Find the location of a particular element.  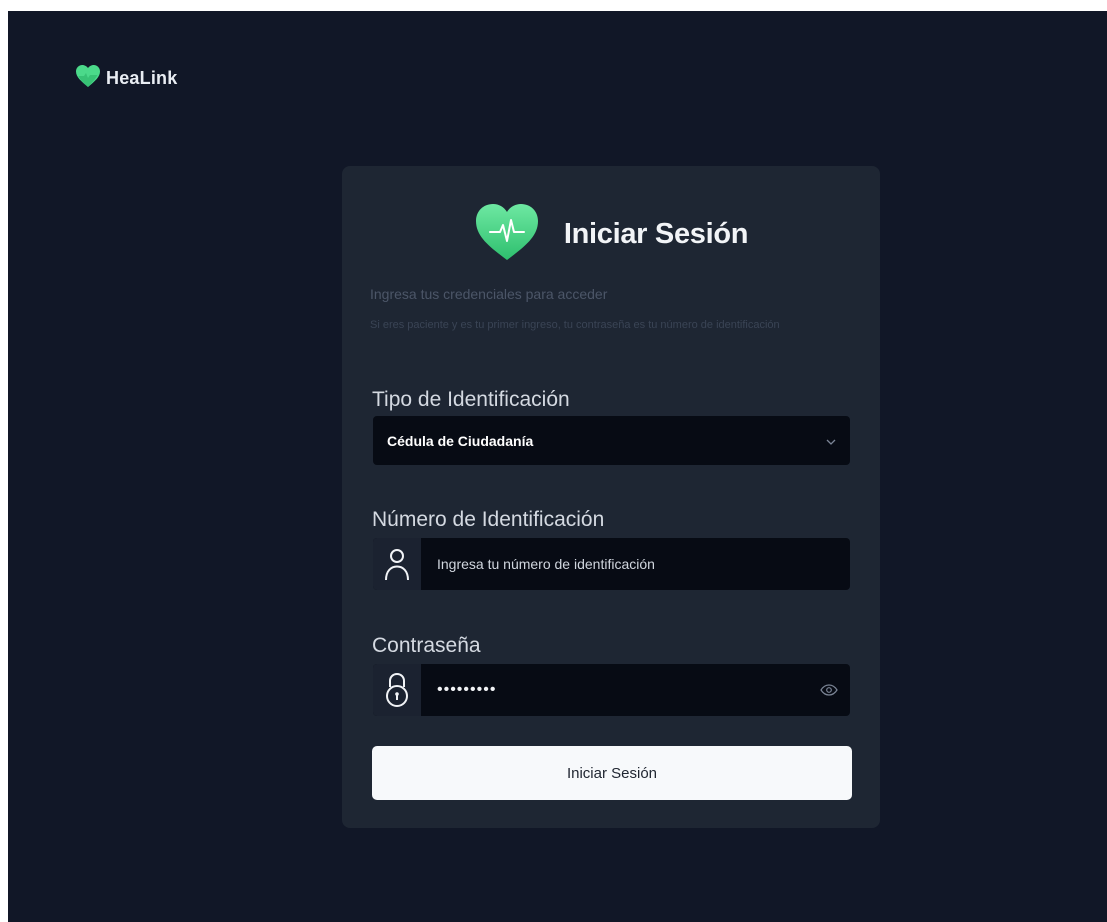

password-field is located at coordinates (611, 690).